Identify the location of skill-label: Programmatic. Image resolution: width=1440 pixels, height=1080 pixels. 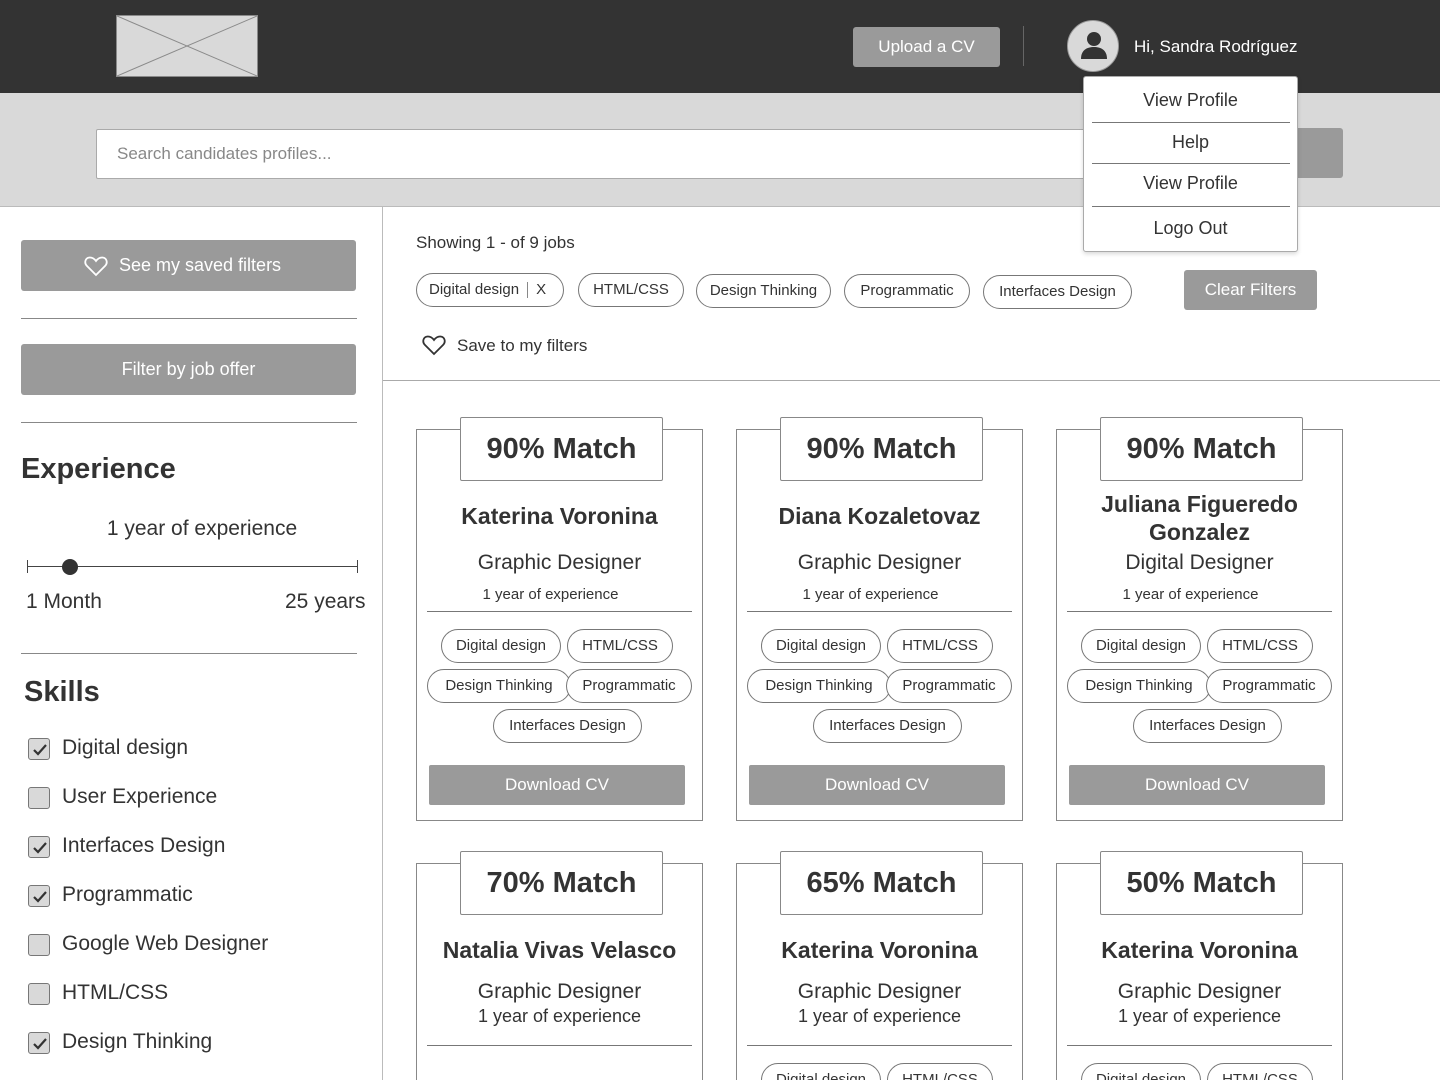
(127, 894).